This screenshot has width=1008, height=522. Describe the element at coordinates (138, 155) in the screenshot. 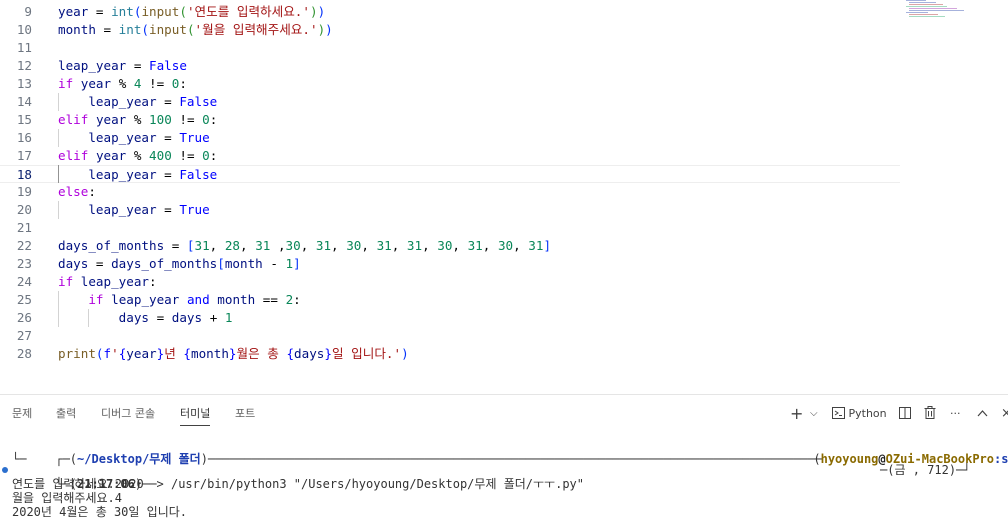

I see `code-text: elif year % 400 != 0:` at that location.